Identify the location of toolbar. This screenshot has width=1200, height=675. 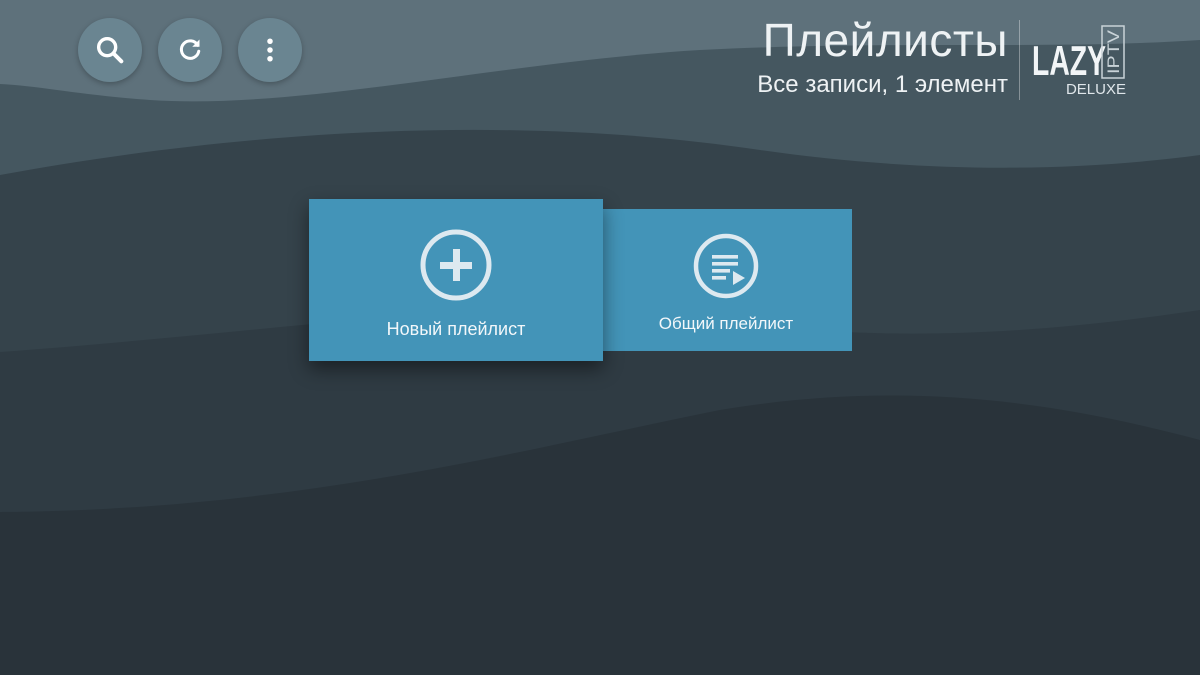
(190, 50).